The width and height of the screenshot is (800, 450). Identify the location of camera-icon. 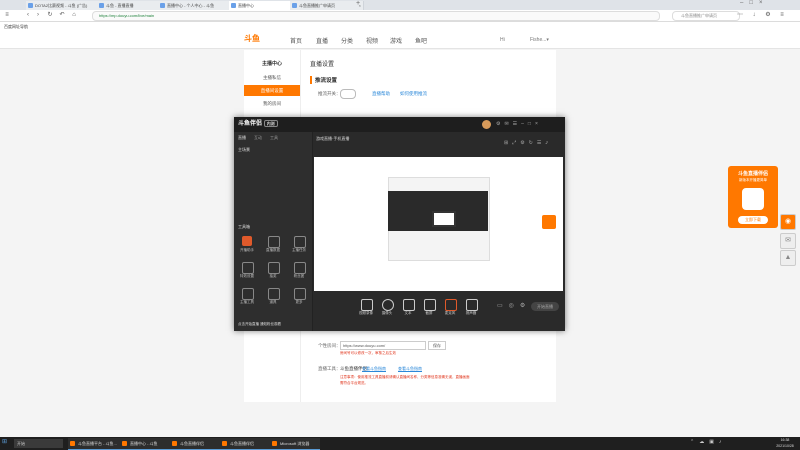
(388, 305).